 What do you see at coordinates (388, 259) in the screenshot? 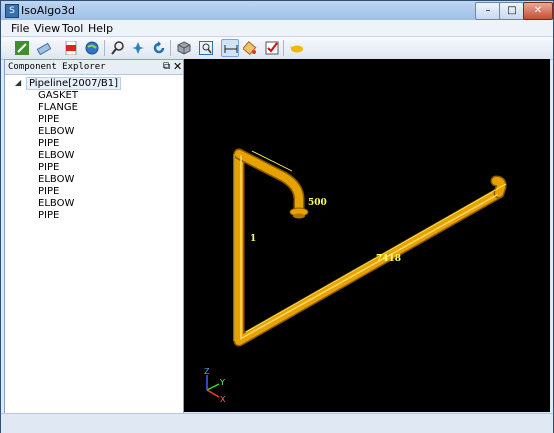
I see `dimension-label-7418: 7418` at bounding box center [388, 259].